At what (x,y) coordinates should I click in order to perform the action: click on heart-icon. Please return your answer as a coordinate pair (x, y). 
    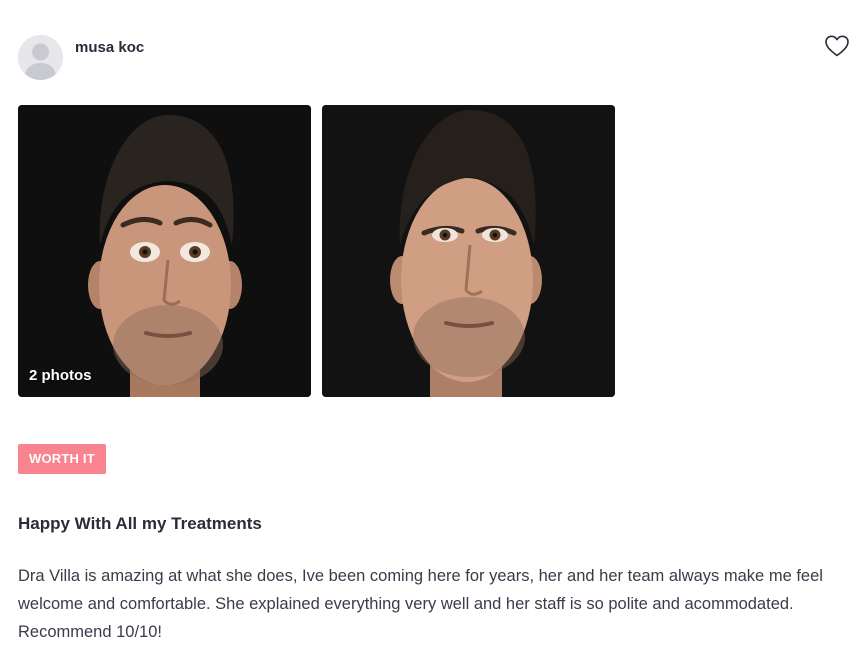
    Looking at the image, I should click on (837, 46).